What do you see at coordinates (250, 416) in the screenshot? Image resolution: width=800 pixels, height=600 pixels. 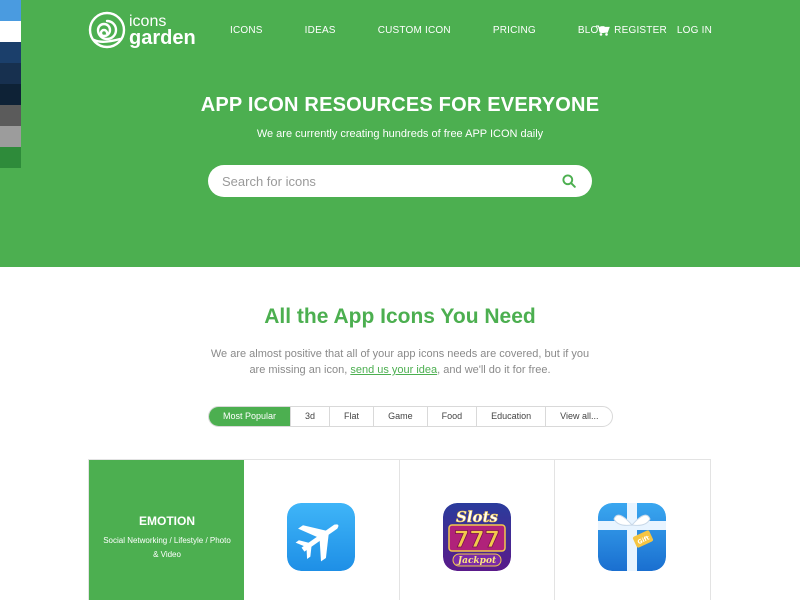 I see `filter-most-popular: Most Popular` at bounding box center [250, 416].